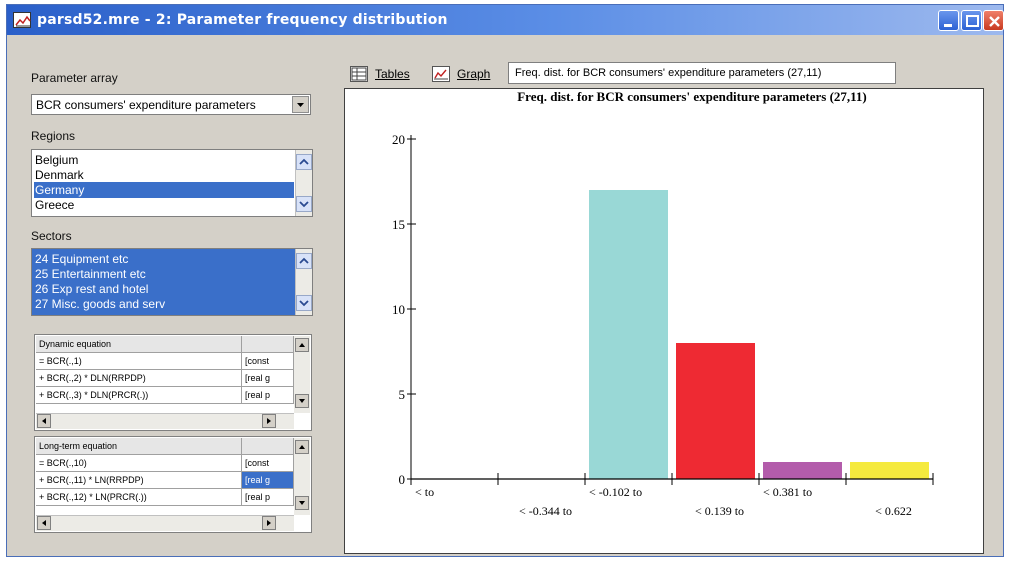 This screenshot has width=1009, height=562. What do you see at coordinates (139, 361) in the screenshot?
I see `grid-cell: = BCR(.,1)` at bounding box center [139, 361].